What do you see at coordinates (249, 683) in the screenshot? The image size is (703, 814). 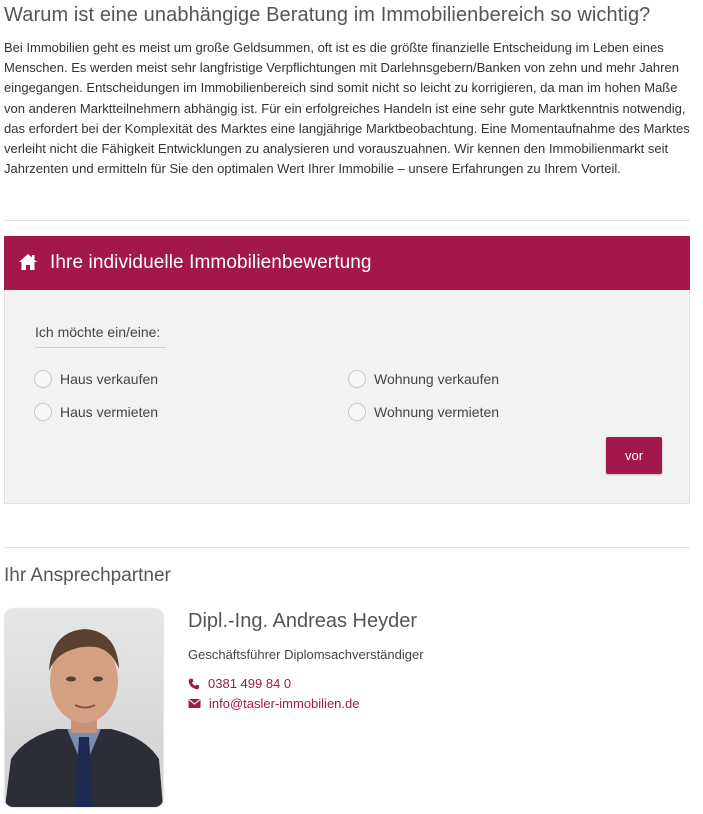 I see `phone-number: 0381 499 84 0` at bounding box center [249, 683].